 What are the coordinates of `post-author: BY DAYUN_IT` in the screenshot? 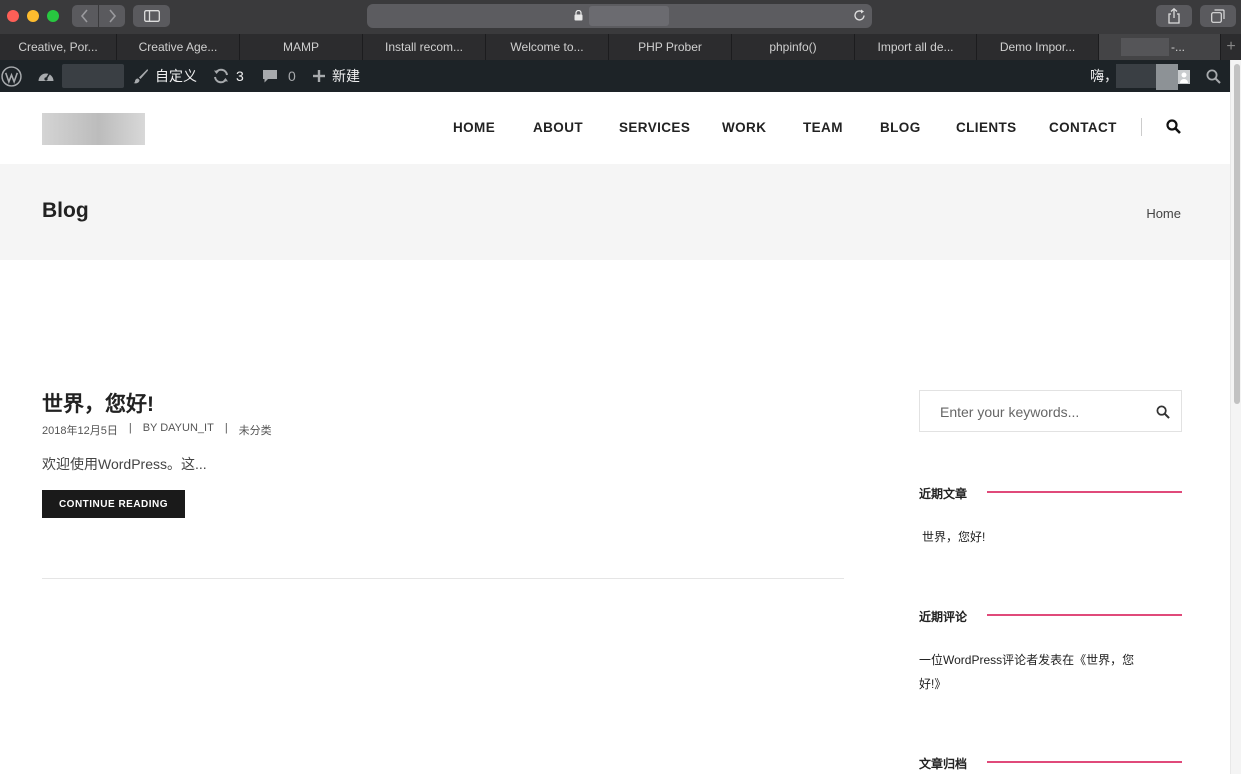 It's located at (178, 430).